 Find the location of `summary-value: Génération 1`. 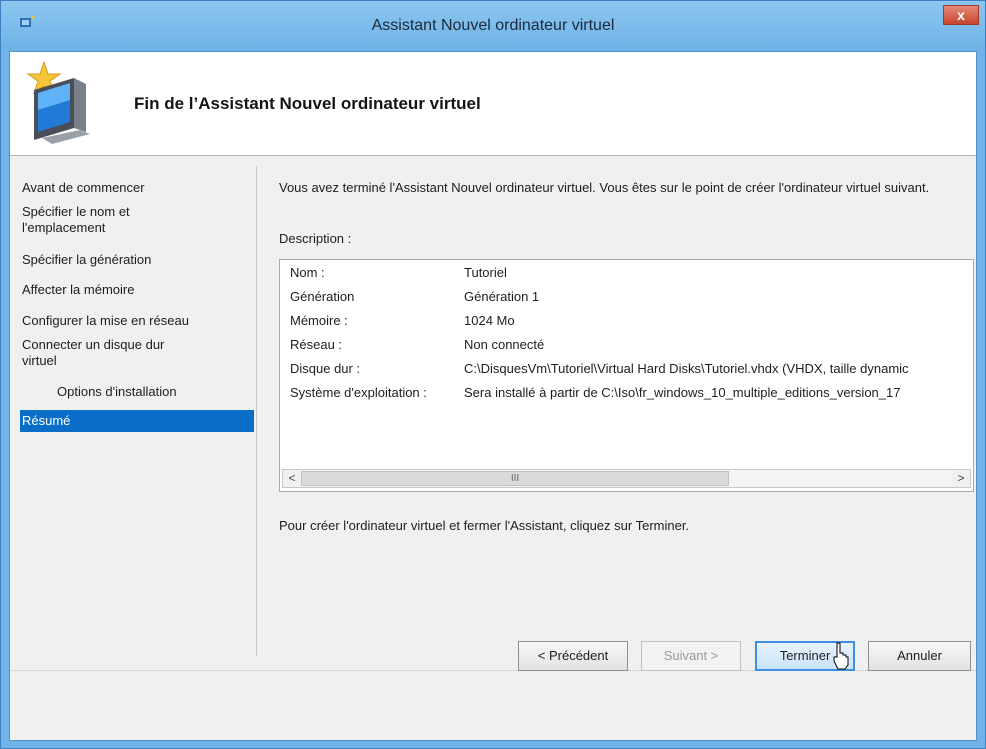

summary-value: Génération 1 is located at coordinates (502, 296).